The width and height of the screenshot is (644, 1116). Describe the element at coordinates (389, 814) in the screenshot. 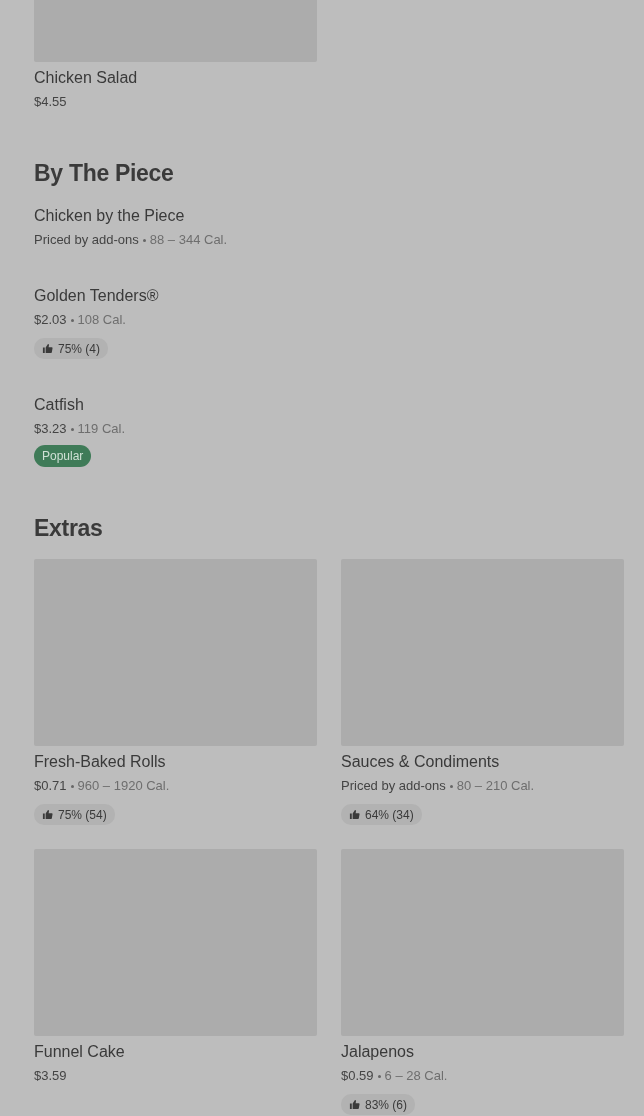

I see `rating-text: 64% (34)` at that location.